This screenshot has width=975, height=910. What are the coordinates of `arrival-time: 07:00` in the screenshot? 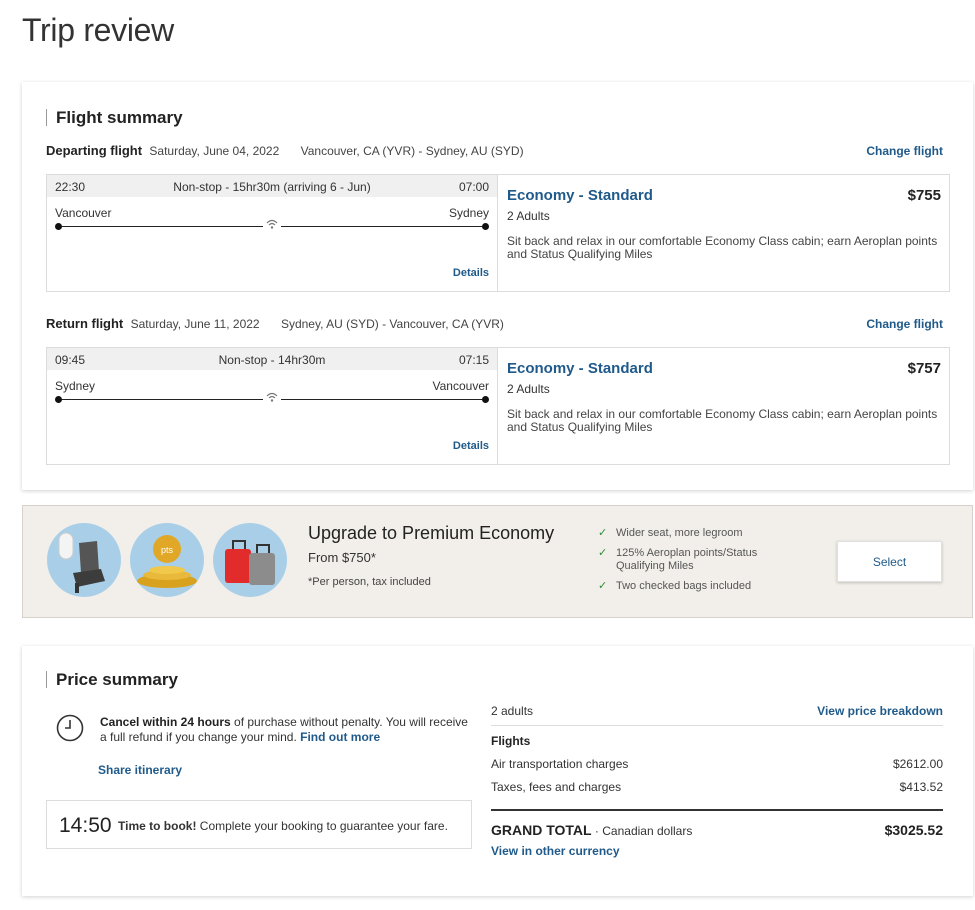 It's located at (473, 187).